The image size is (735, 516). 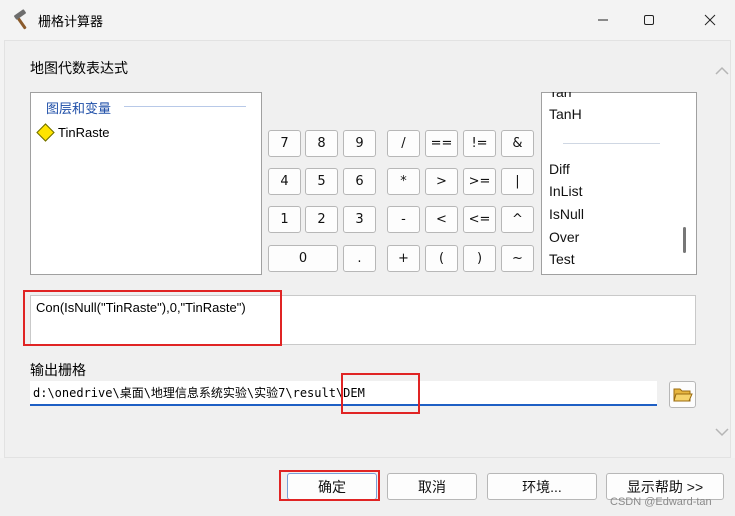 What do you see at coordinates (565, 191) in the screenshot?
I see `function-item-inlist: InList` at bounding box center [565, 191].